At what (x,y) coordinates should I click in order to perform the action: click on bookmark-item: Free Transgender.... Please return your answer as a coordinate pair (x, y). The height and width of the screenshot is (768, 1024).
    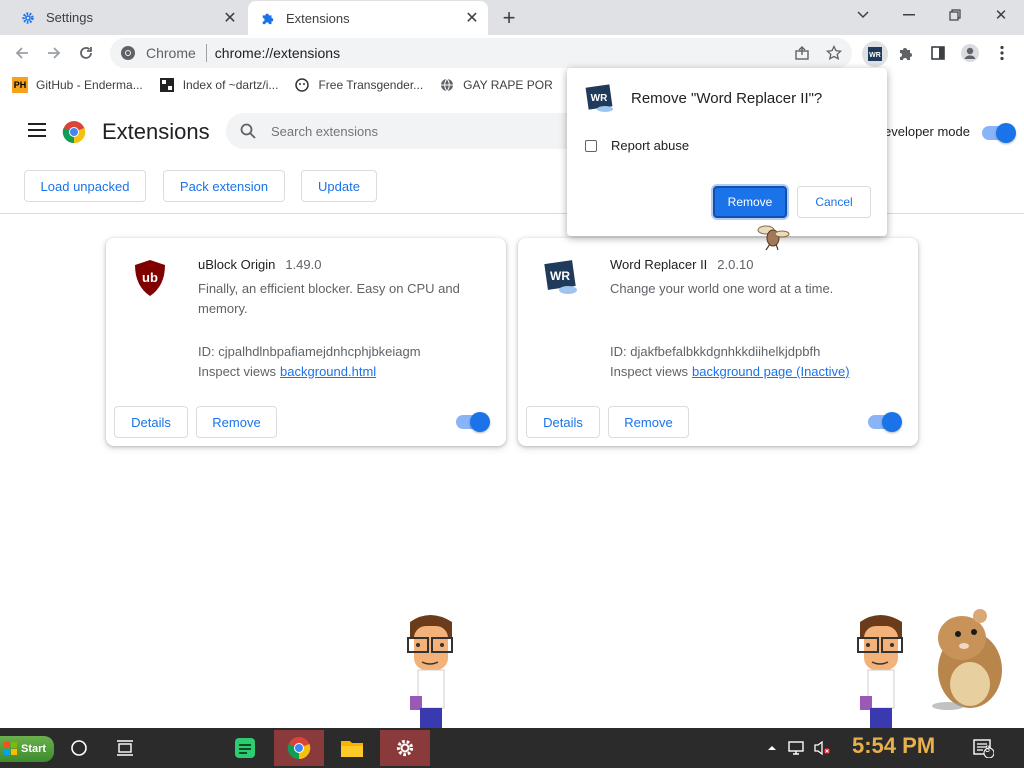
    Looking at the image, I should click on (358, 85).